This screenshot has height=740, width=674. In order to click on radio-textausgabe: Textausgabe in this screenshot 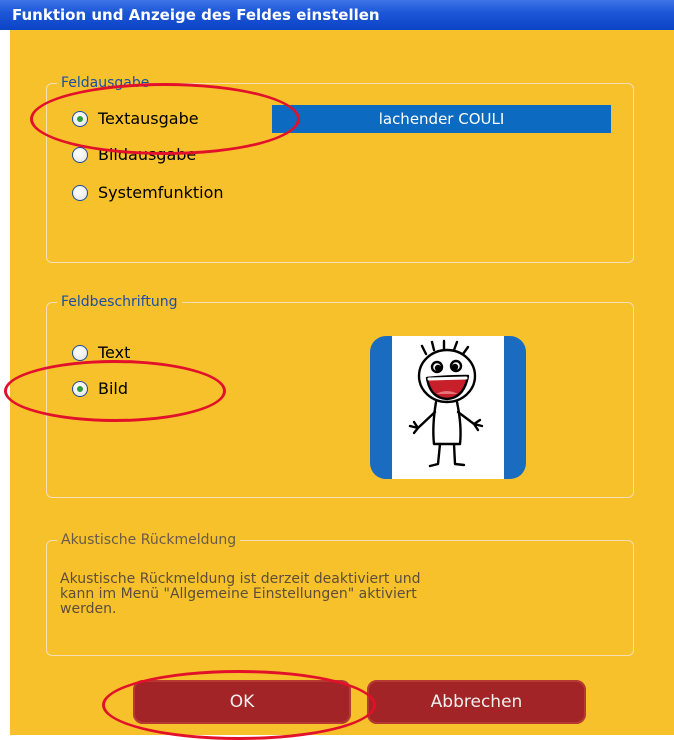, I will do `click(135, 119)`.